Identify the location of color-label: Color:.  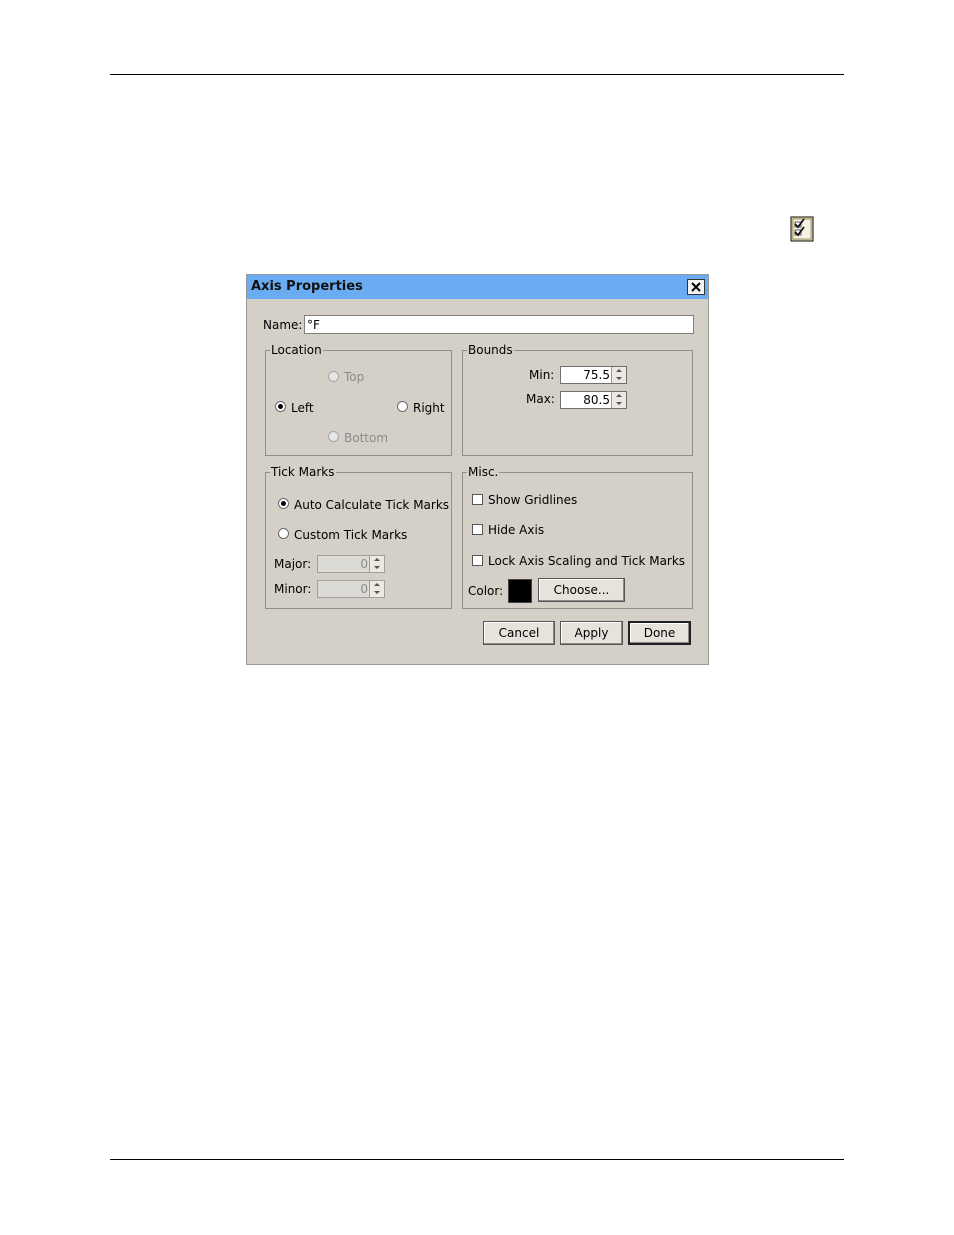
(486, 591).